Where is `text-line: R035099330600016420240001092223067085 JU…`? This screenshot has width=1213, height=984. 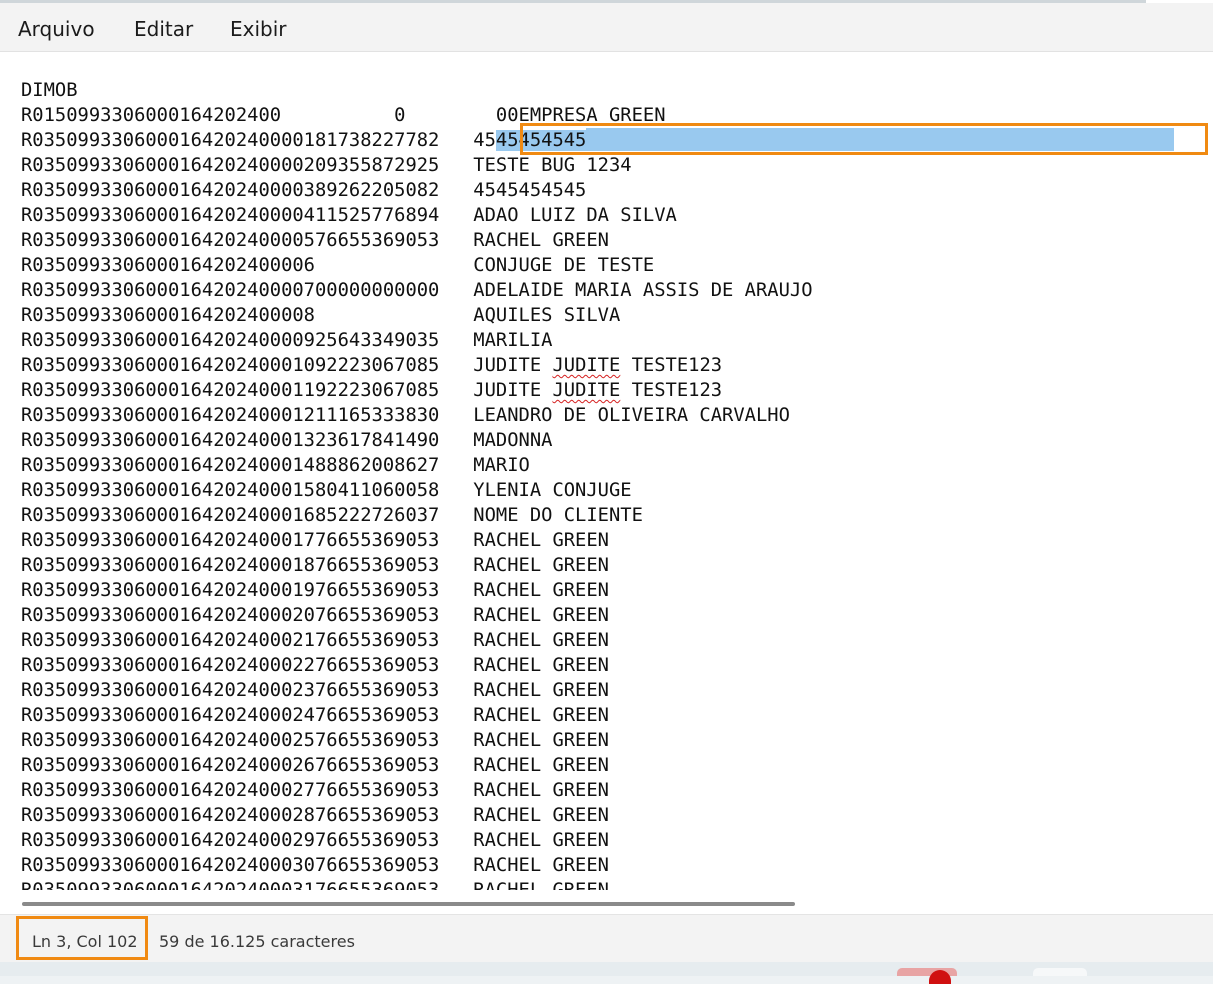 text-line: R035099330600016420240001092223067085 JU… is located at coordinates (597, 365).